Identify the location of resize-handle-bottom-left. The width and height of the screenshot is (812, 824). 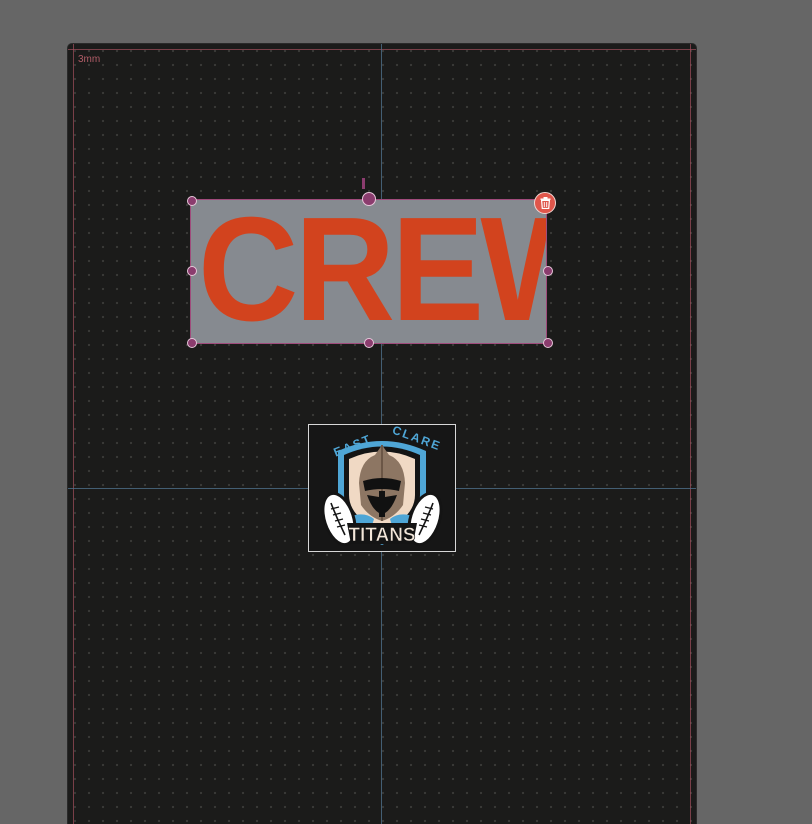
(192, 343).